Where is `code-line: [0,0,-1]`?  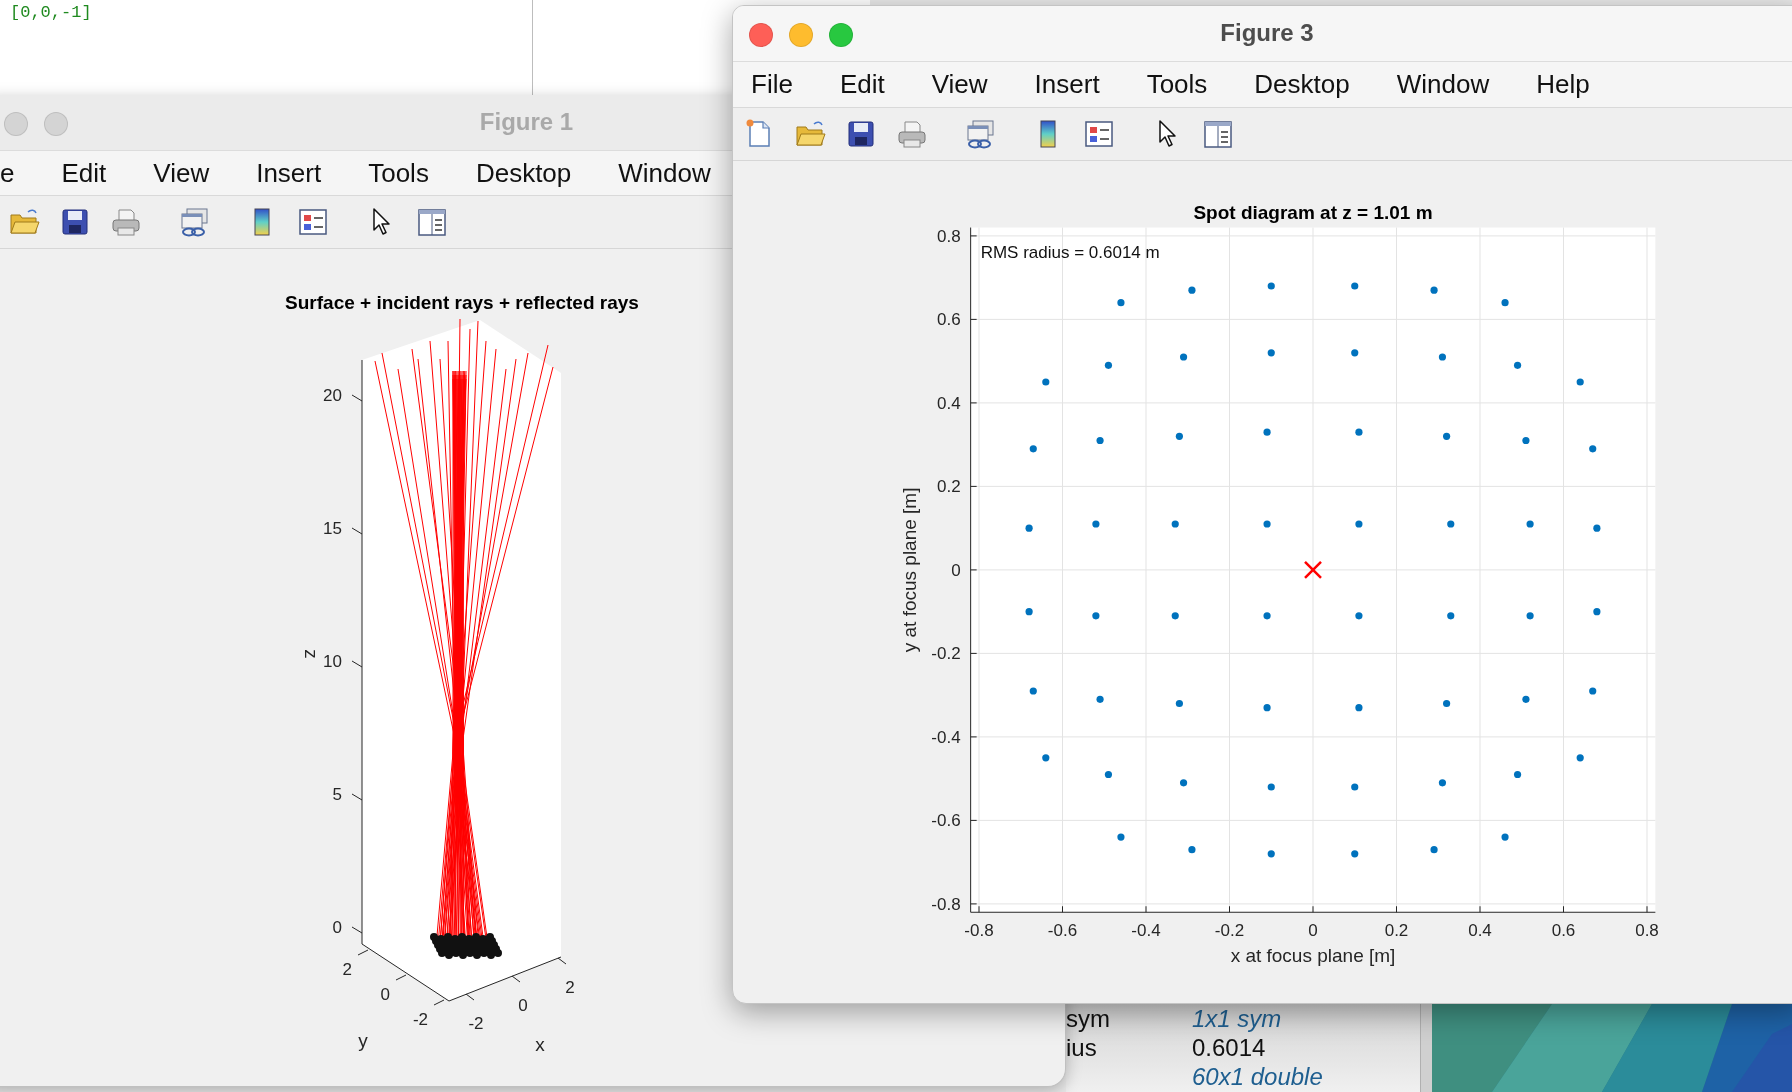
code-line: [0,0,-1] is located at coordinates (51, 12).